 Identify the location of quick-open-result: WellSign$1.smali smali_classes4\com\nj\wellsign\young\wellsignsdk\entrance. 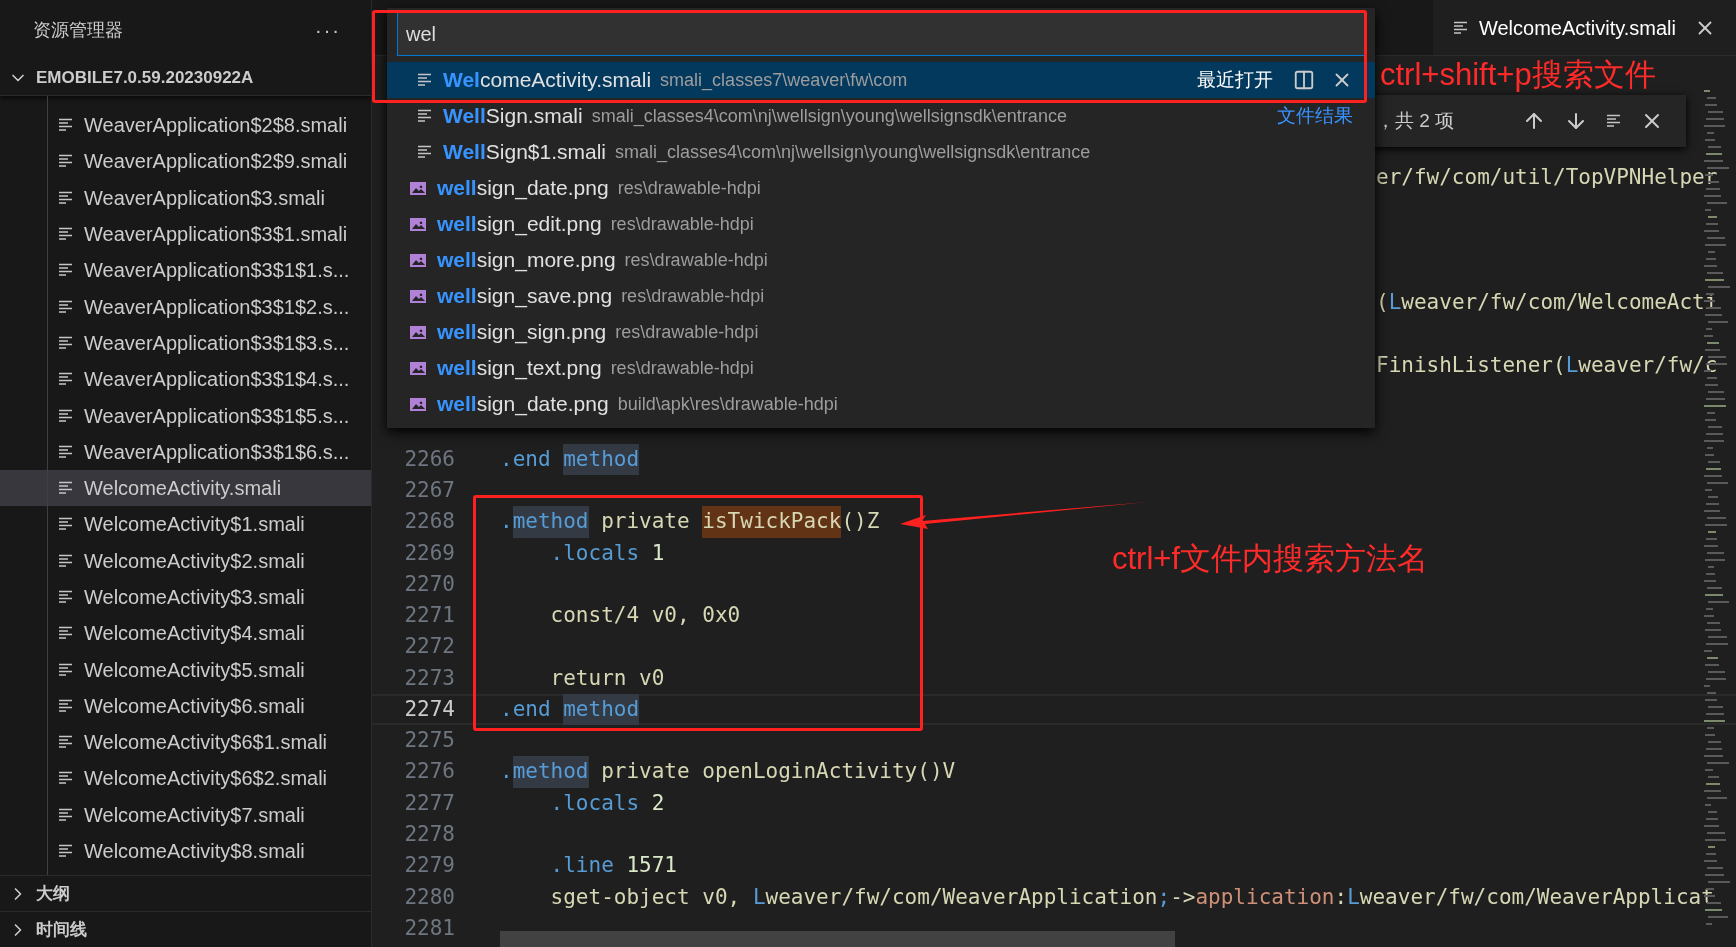
(881, 152).